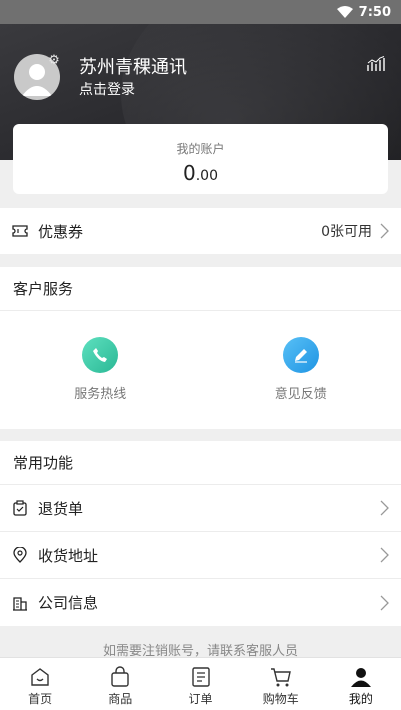 This screenshot has height=710, width=401. What do you see at coordinates (20, 508) in the screenshot?
I see `clipboard-icon` at bounding box center [20, 508].